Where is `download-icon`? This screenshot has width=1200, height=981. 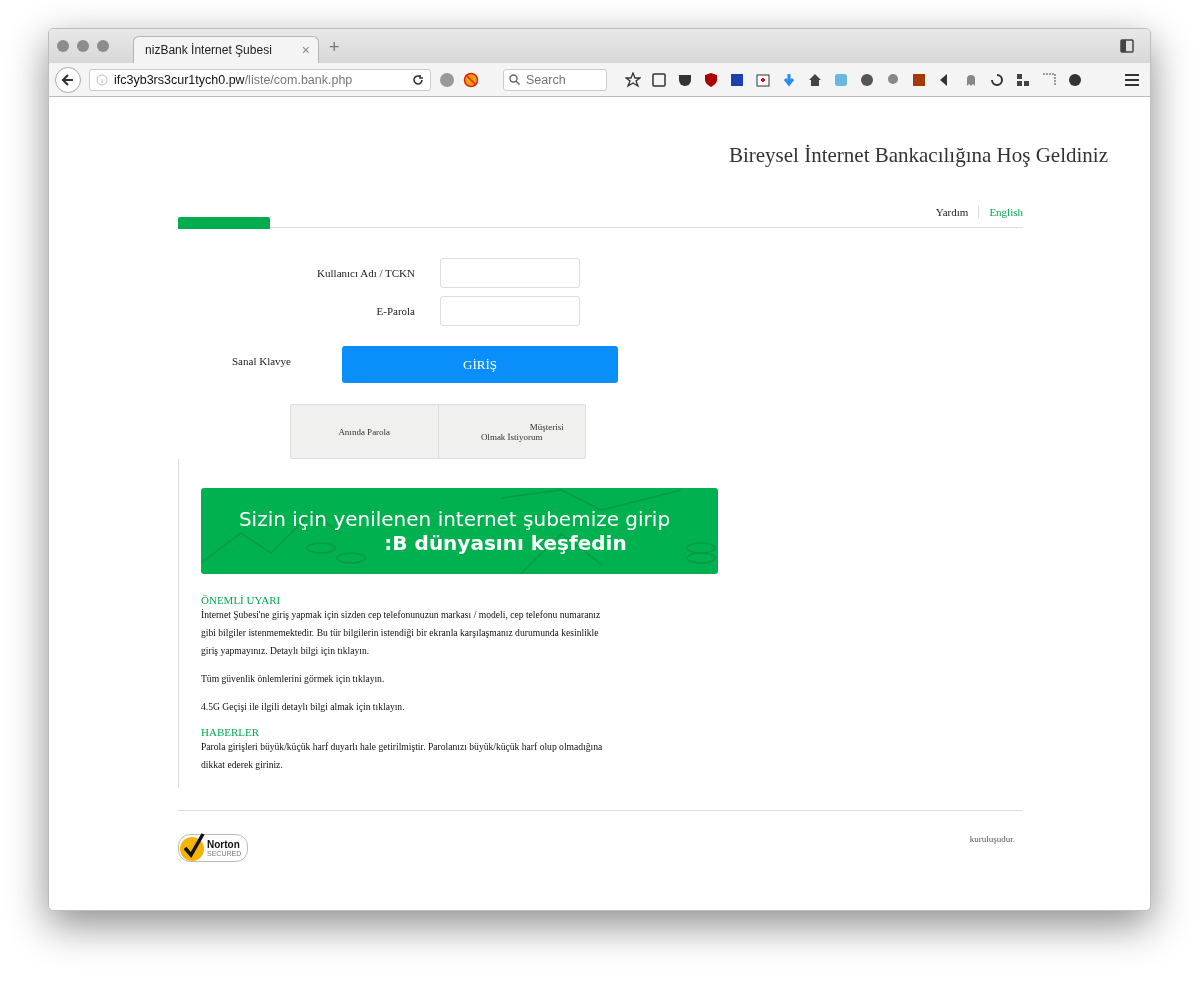 download-icon is located at coordinates (789, 79).